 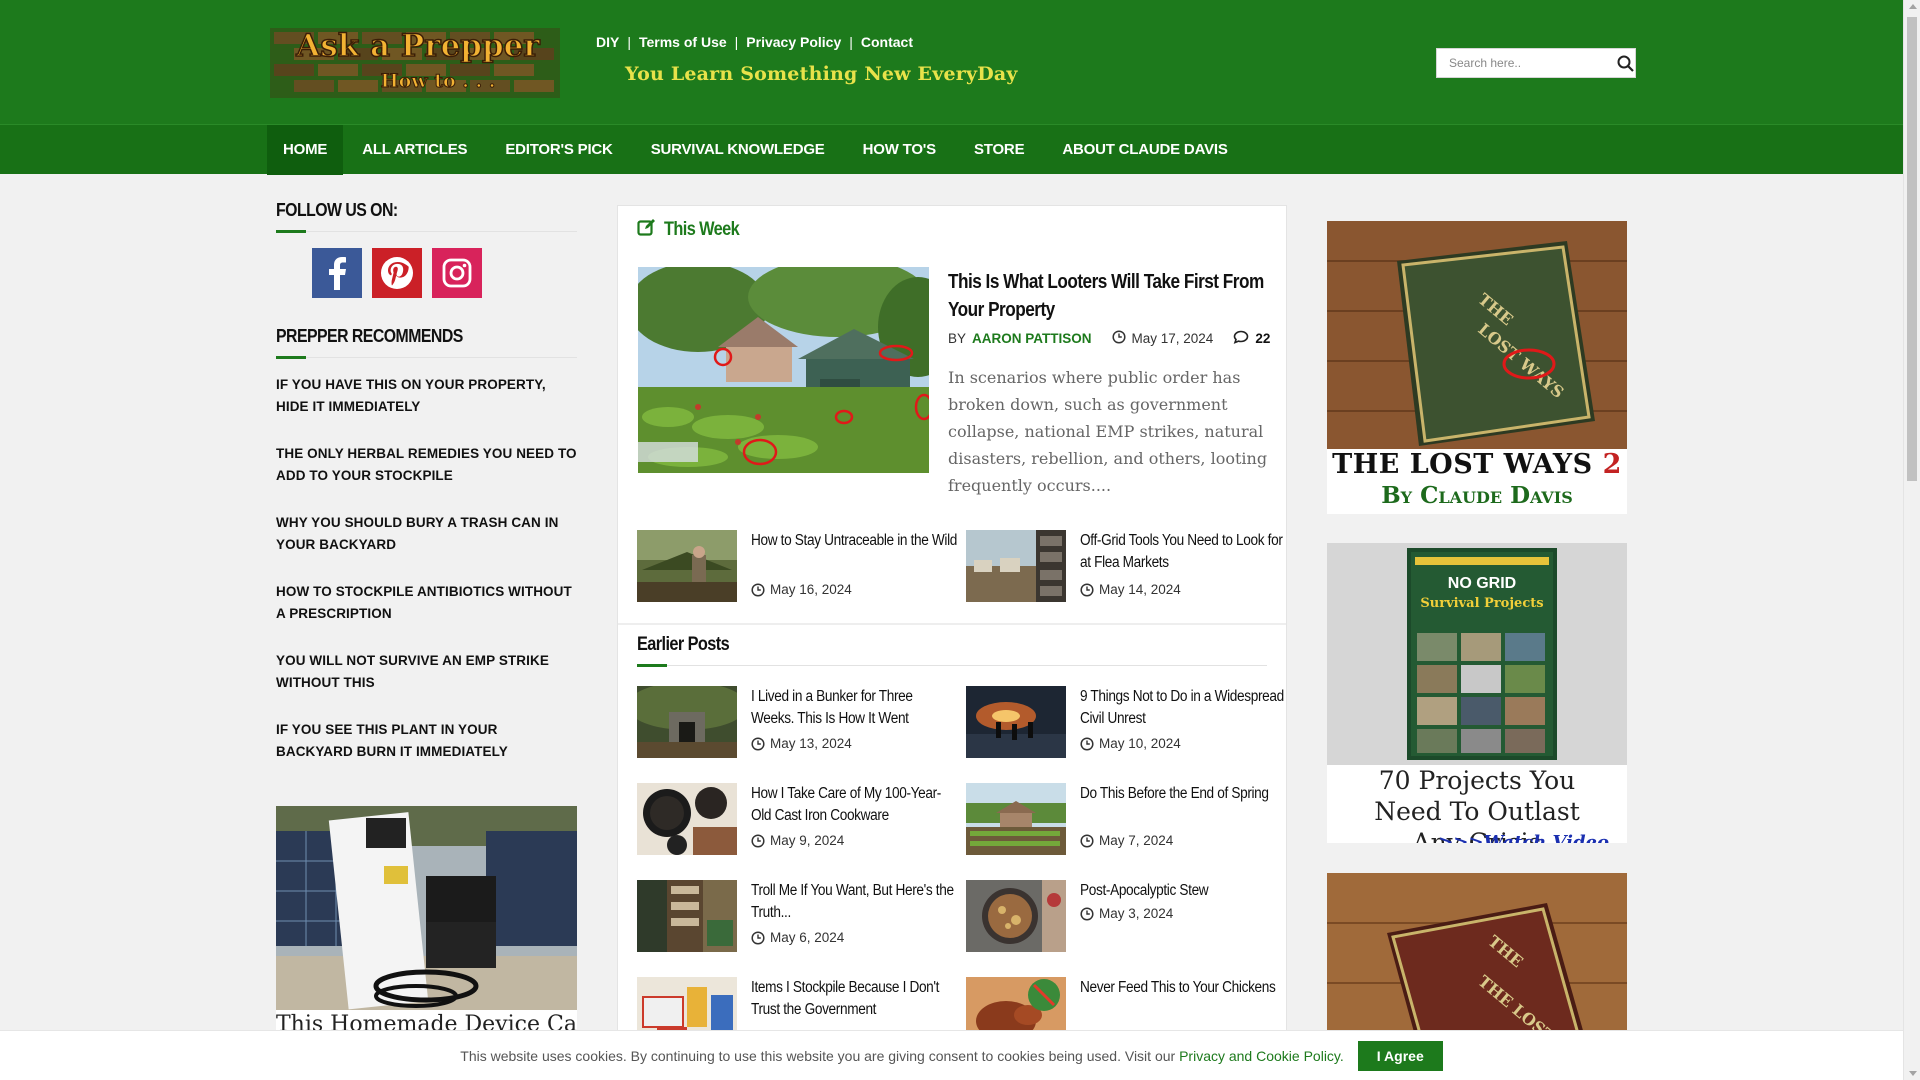 I want to click on post-date: May 7, 2024, so click(x=1126, y=840).